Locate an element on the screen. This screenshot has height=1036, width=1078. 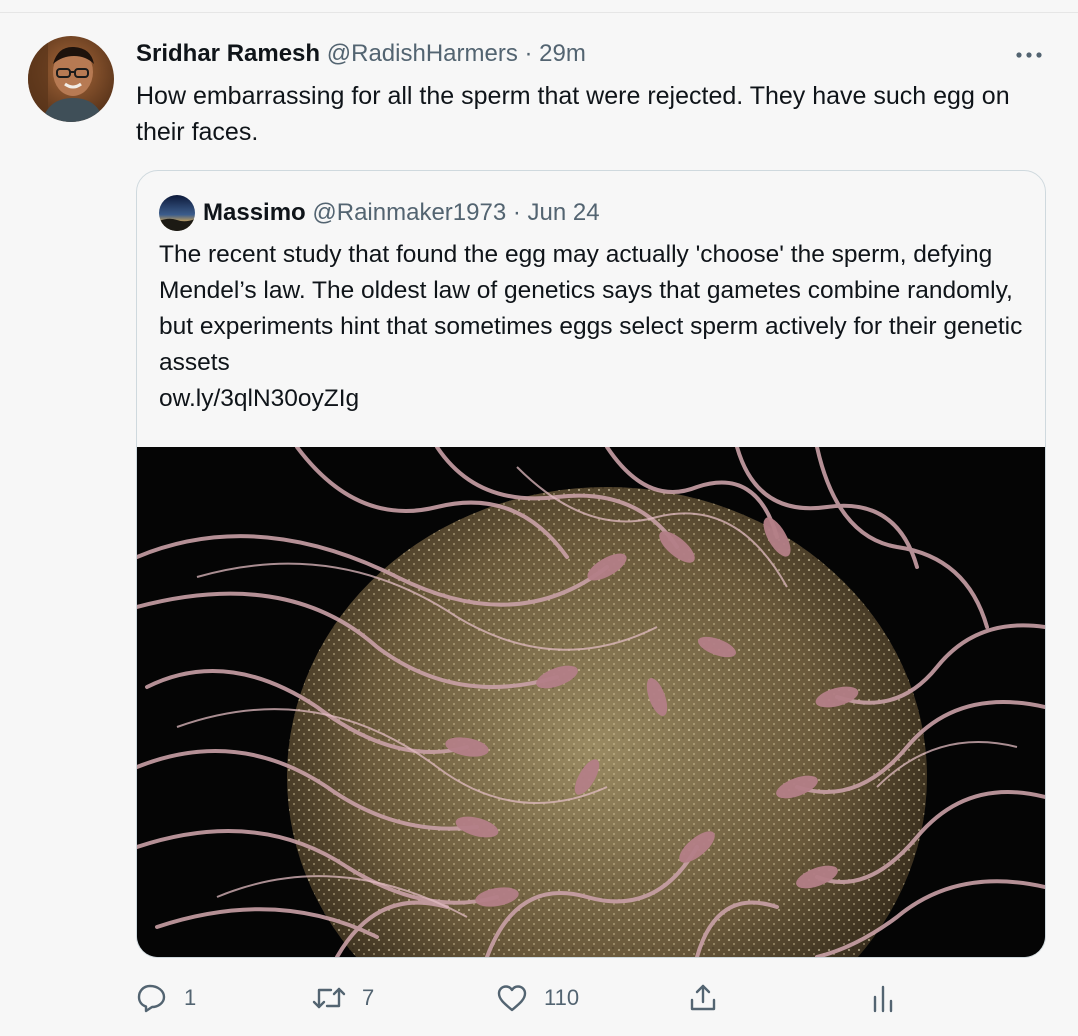
analytics-icon is located at coordinates (883, 998).